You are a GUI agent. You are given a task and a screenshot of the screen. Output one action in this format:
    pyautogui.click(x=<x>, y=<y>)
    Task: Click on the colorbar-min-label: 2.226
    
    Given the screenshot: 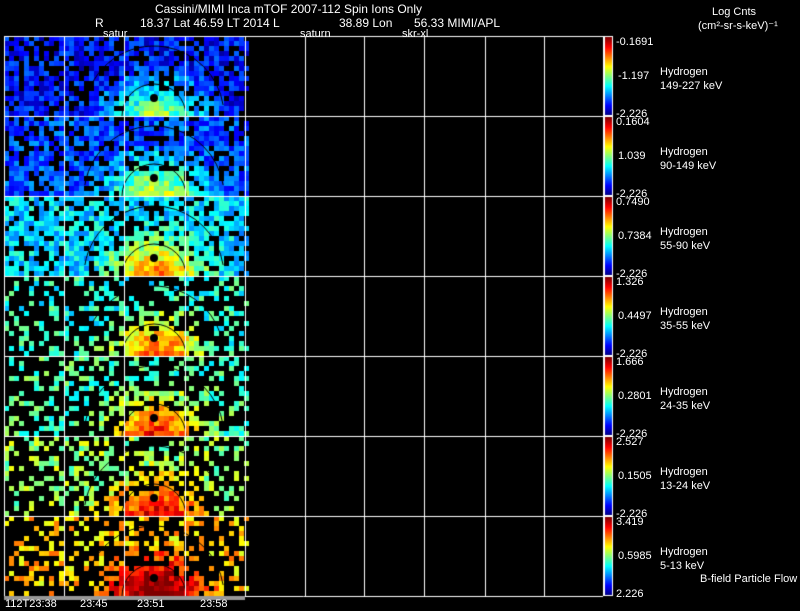 What is the action you would take?
    pyautogui.click(x=630, y=594)
    